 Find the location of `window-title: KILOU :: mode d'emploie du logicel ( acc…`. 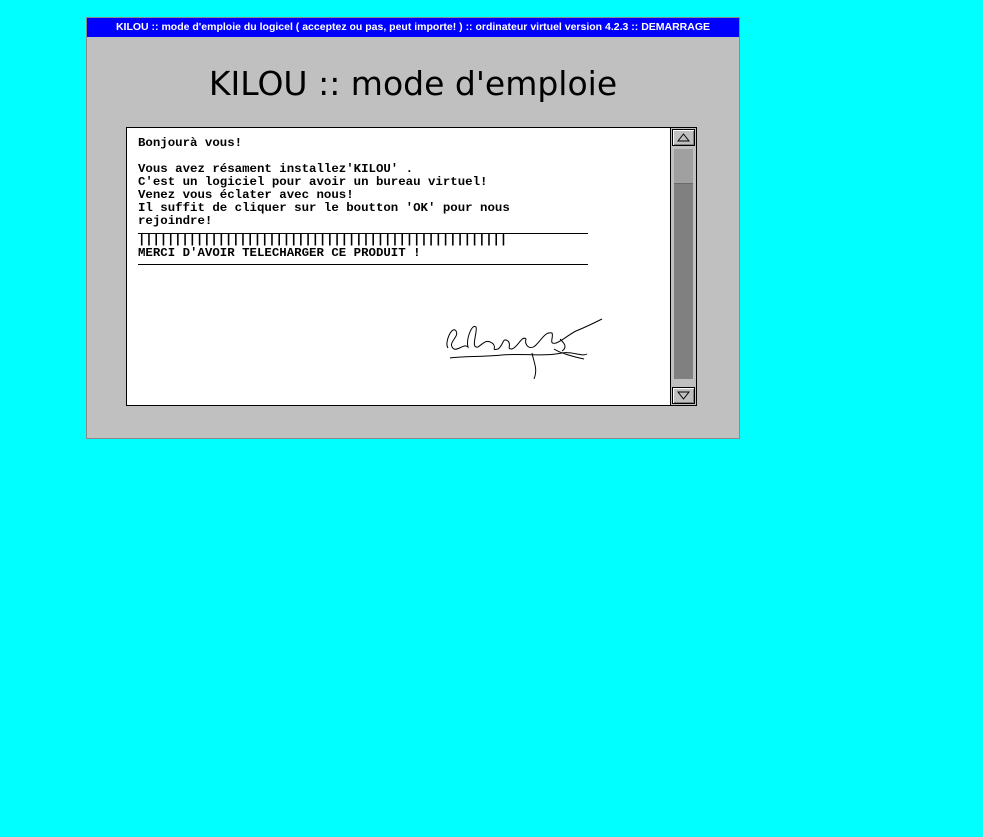

window-title: KILOU :: mode d'emploie du logicel ( acc… is located at coordinates (413, 27).